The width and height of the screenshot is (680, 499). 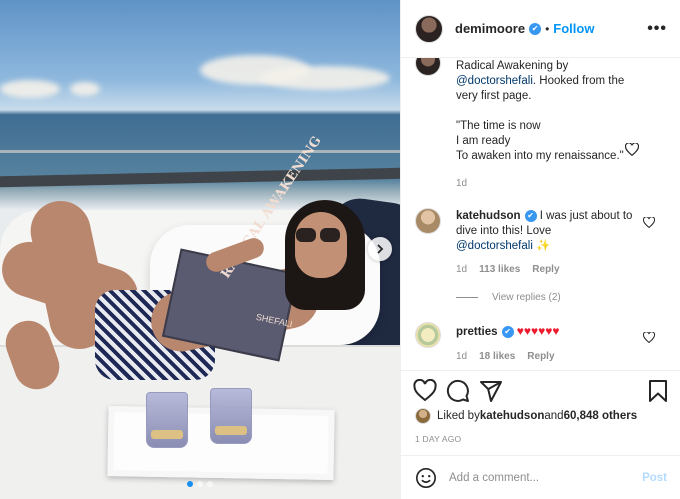 I want to click on red-hearts-icon: ♥♥♥♥♥♥, so click(x=538, y=331).